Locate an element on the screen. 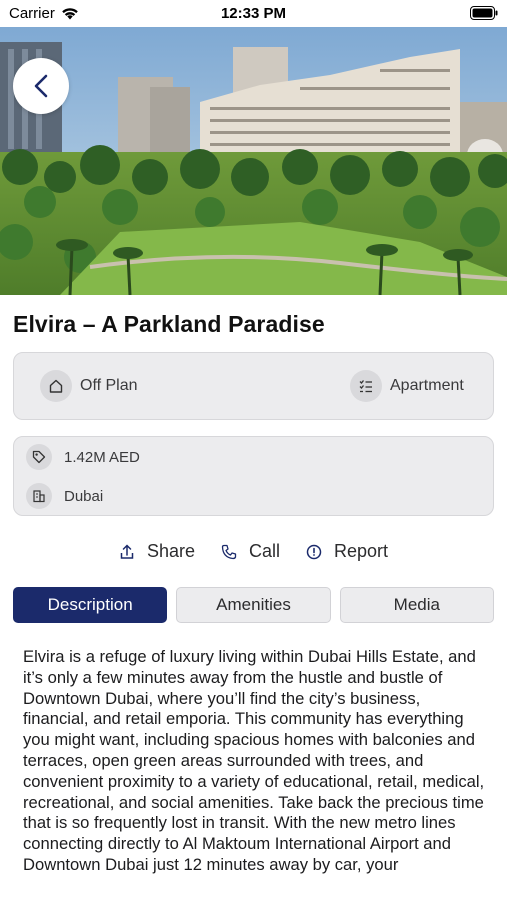  location-label: Dubai is located at coordinates (84, 496).